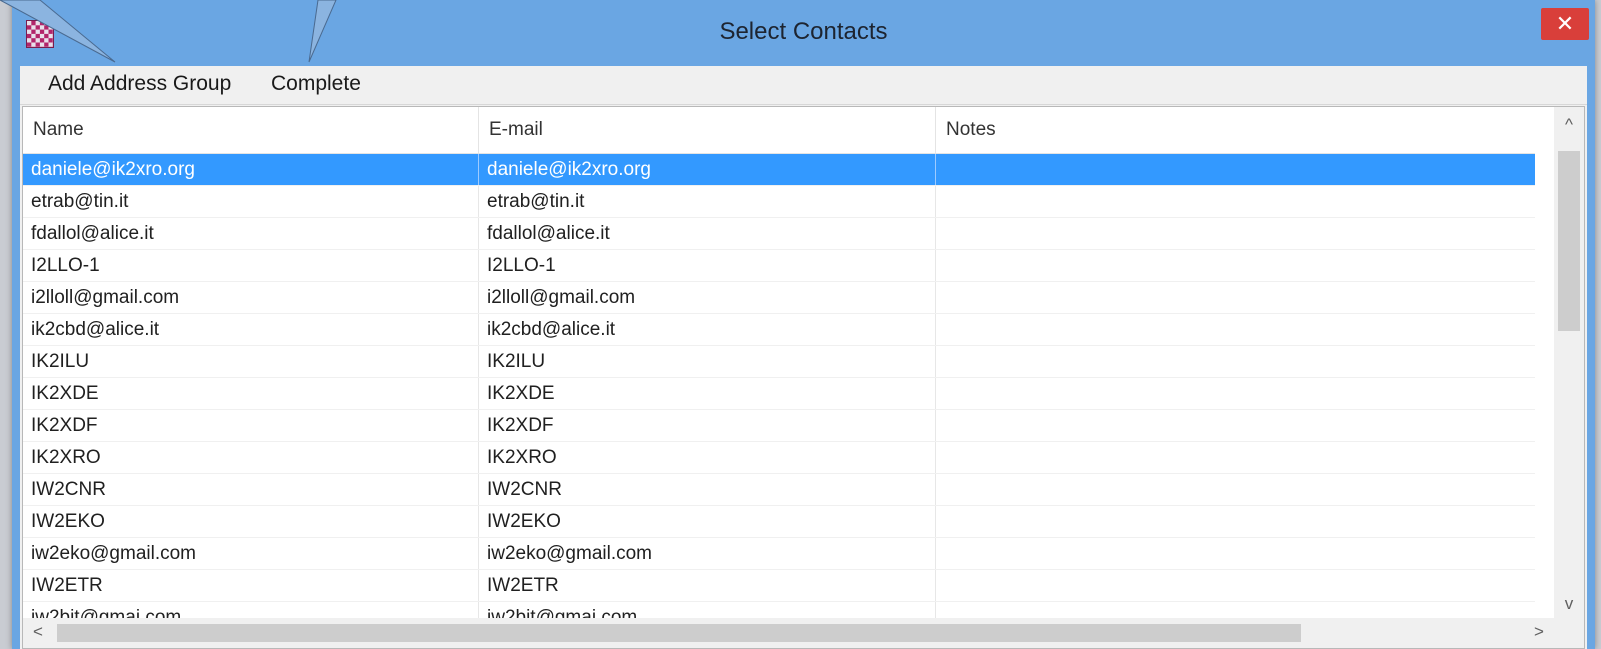  Describe the element at coordinates (707, 297) in the screenshot. I see `cell-email: i2lloll@gmail.com` at that location.